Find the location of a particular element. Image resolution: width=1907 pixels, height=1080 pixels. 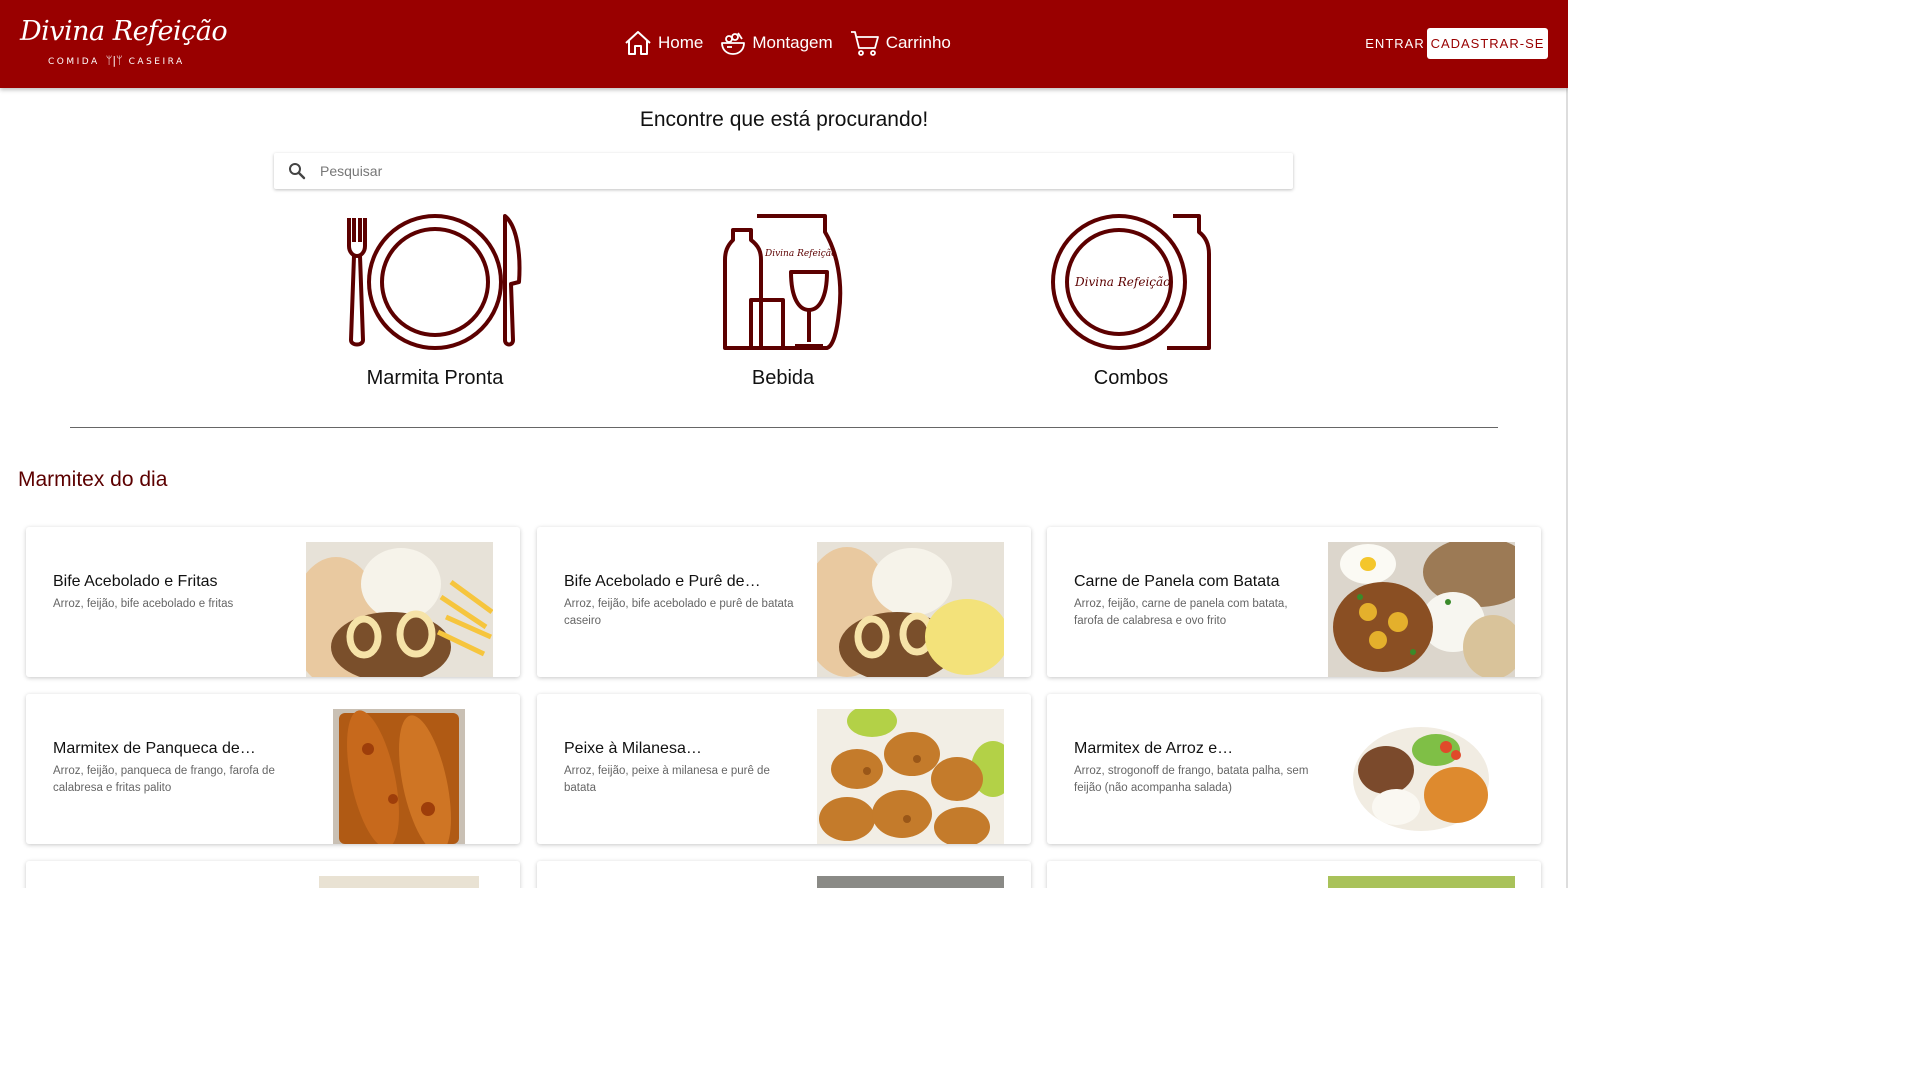

nav-montagem-label: Montagem is located at coordinates (792, 42).